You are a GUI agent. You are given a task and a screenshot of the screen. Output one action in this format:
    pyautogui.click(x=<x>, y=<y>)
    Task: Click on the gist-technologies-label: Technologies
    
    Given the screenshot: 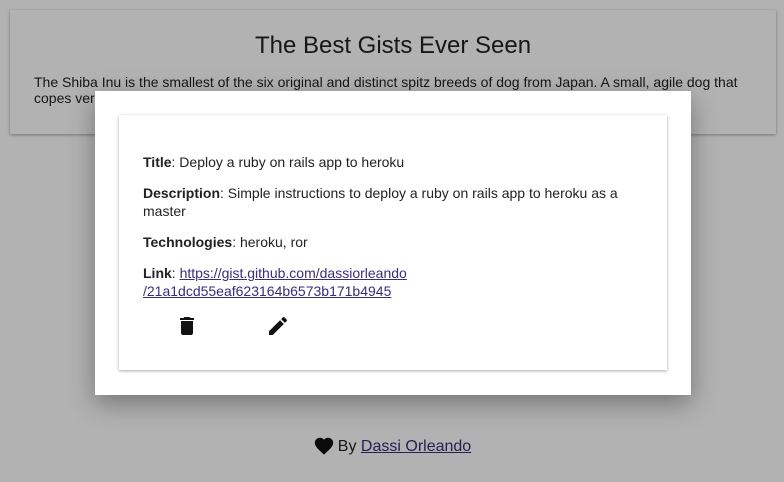 What is the action you would take?
    pyautogui.click(x=188, y=242)
    